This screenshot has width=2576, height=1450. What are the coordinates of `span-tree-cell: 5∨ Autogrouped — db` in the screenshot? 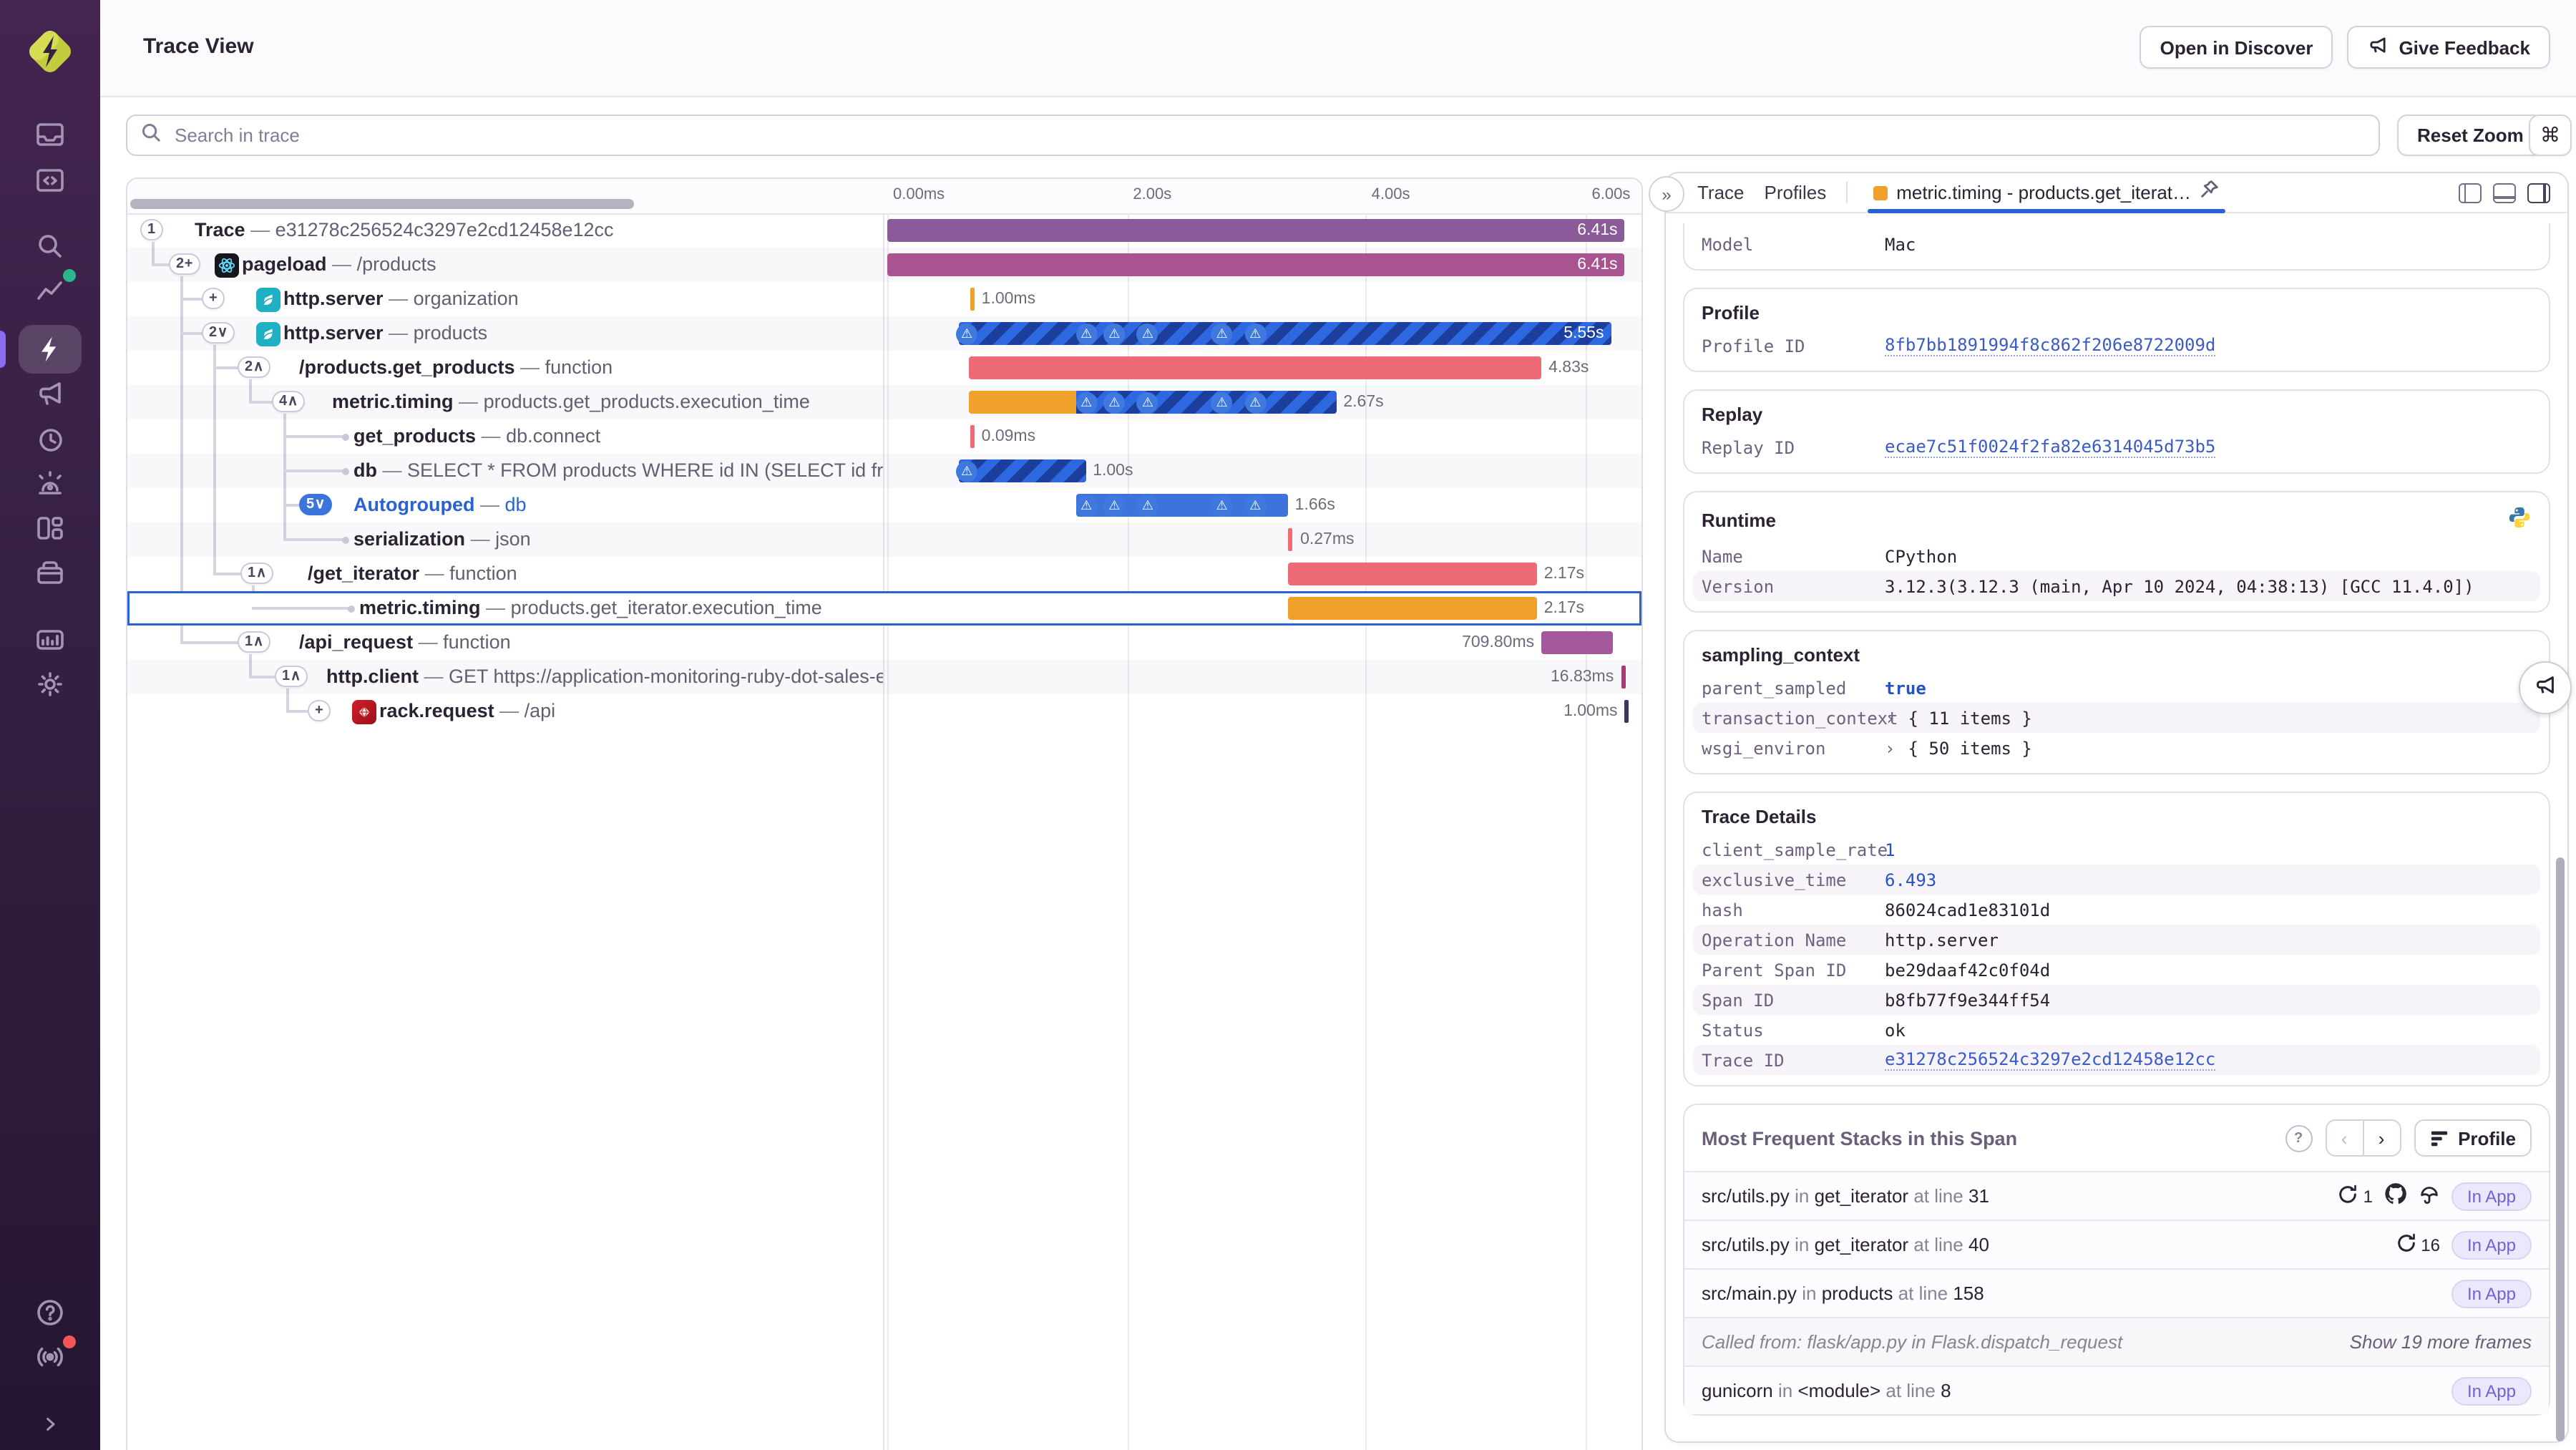 It's located at (505, 505).